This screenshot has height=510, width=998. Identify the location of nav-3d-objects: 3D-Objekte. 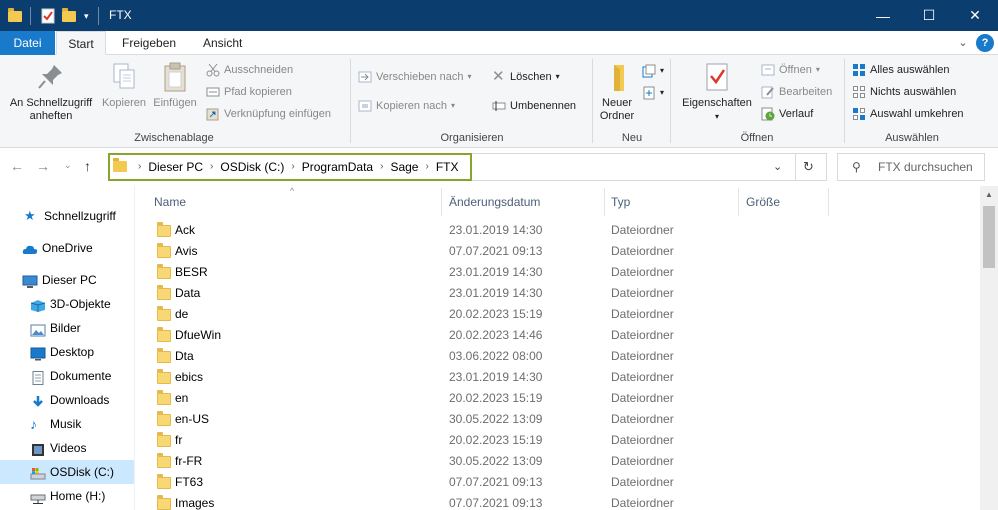
(70, 304).